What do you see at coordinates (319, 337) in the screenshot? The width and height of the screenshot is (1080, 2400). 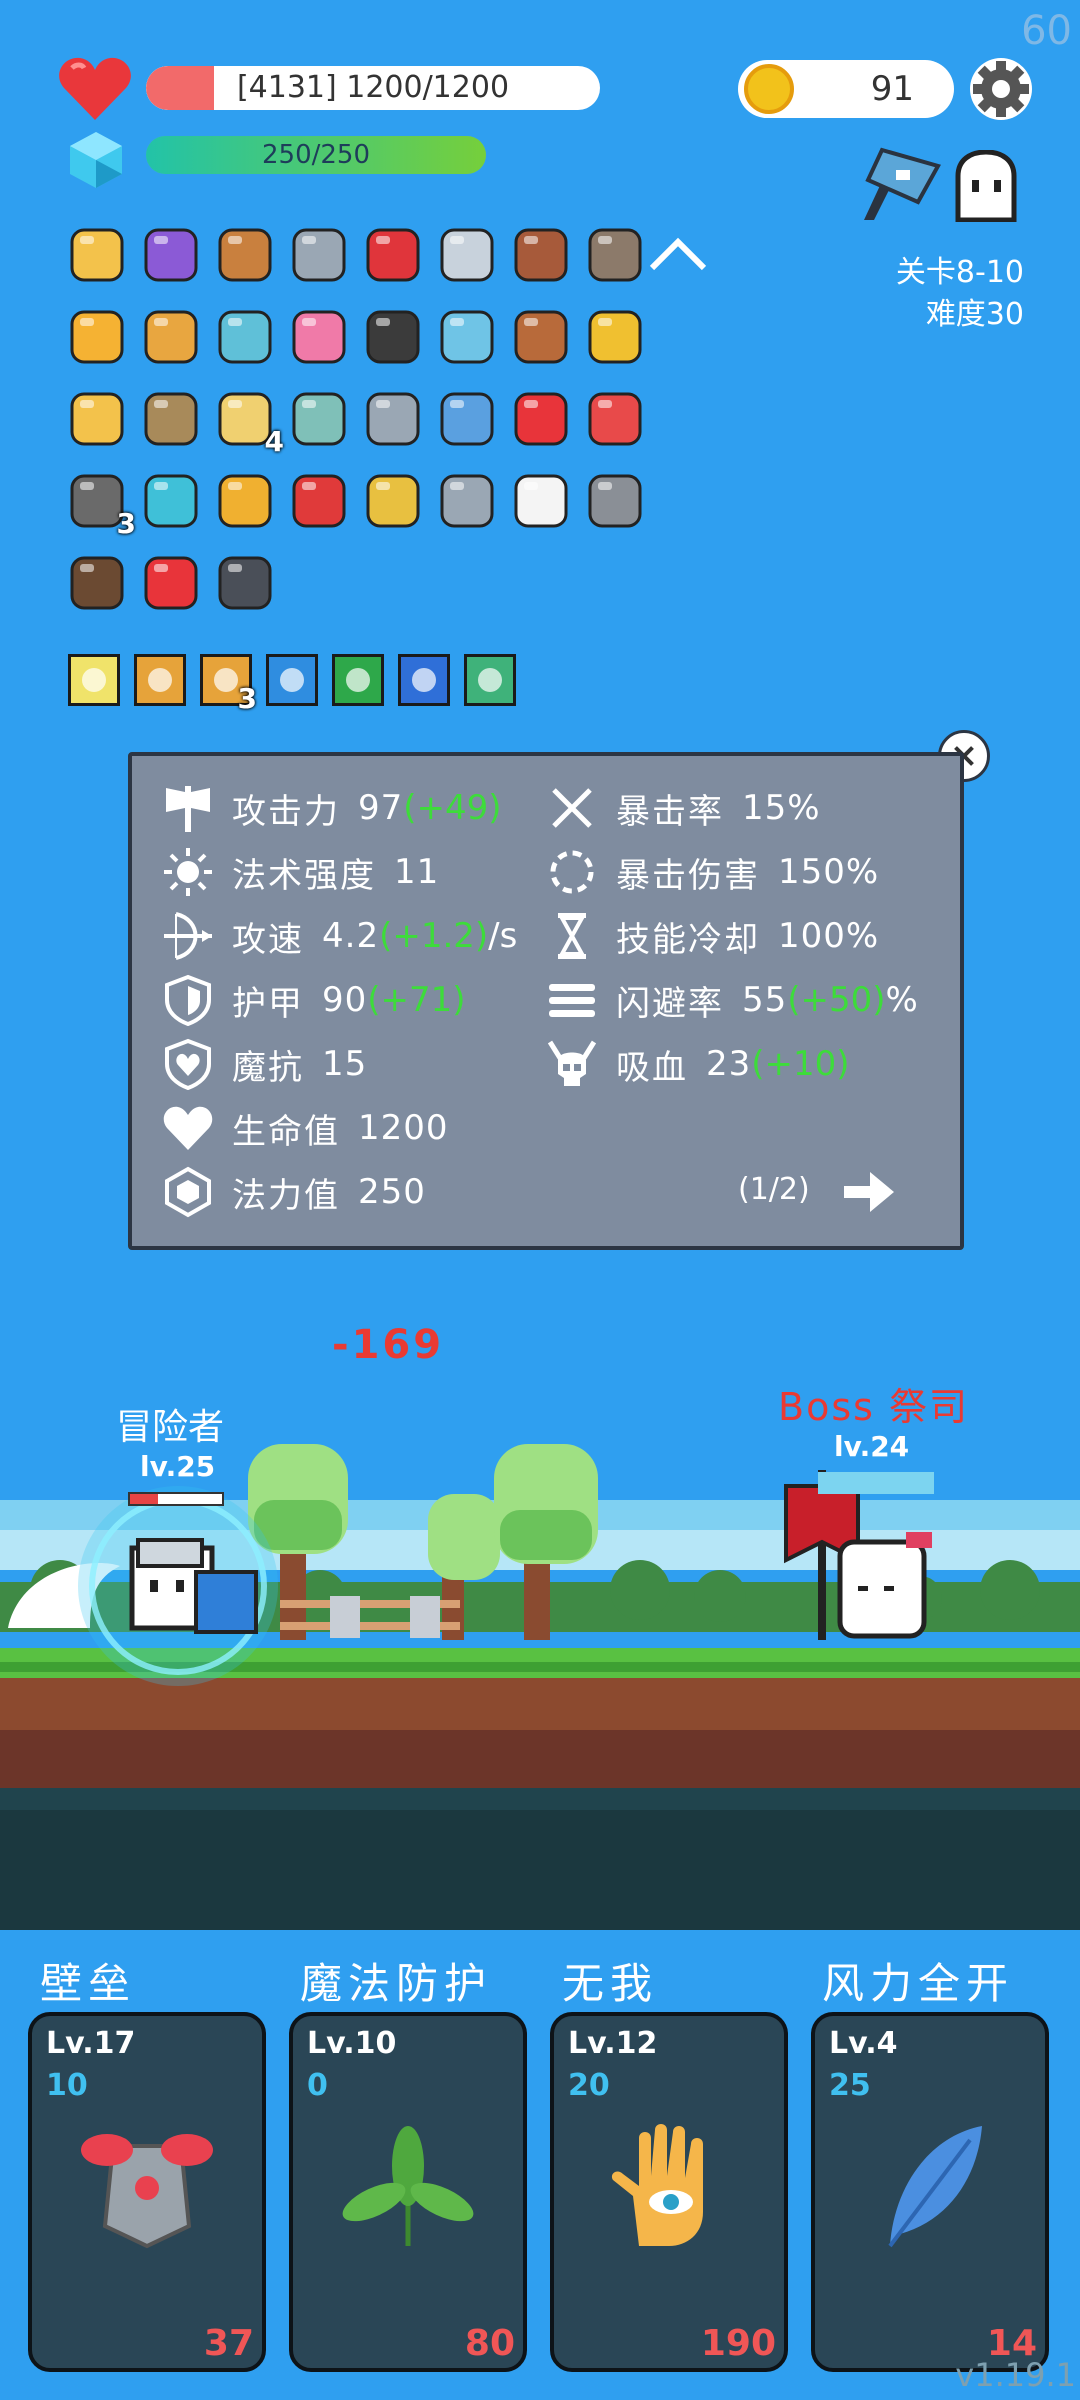 I see `potion-bottle-icon` at bounding box center [319, 337].